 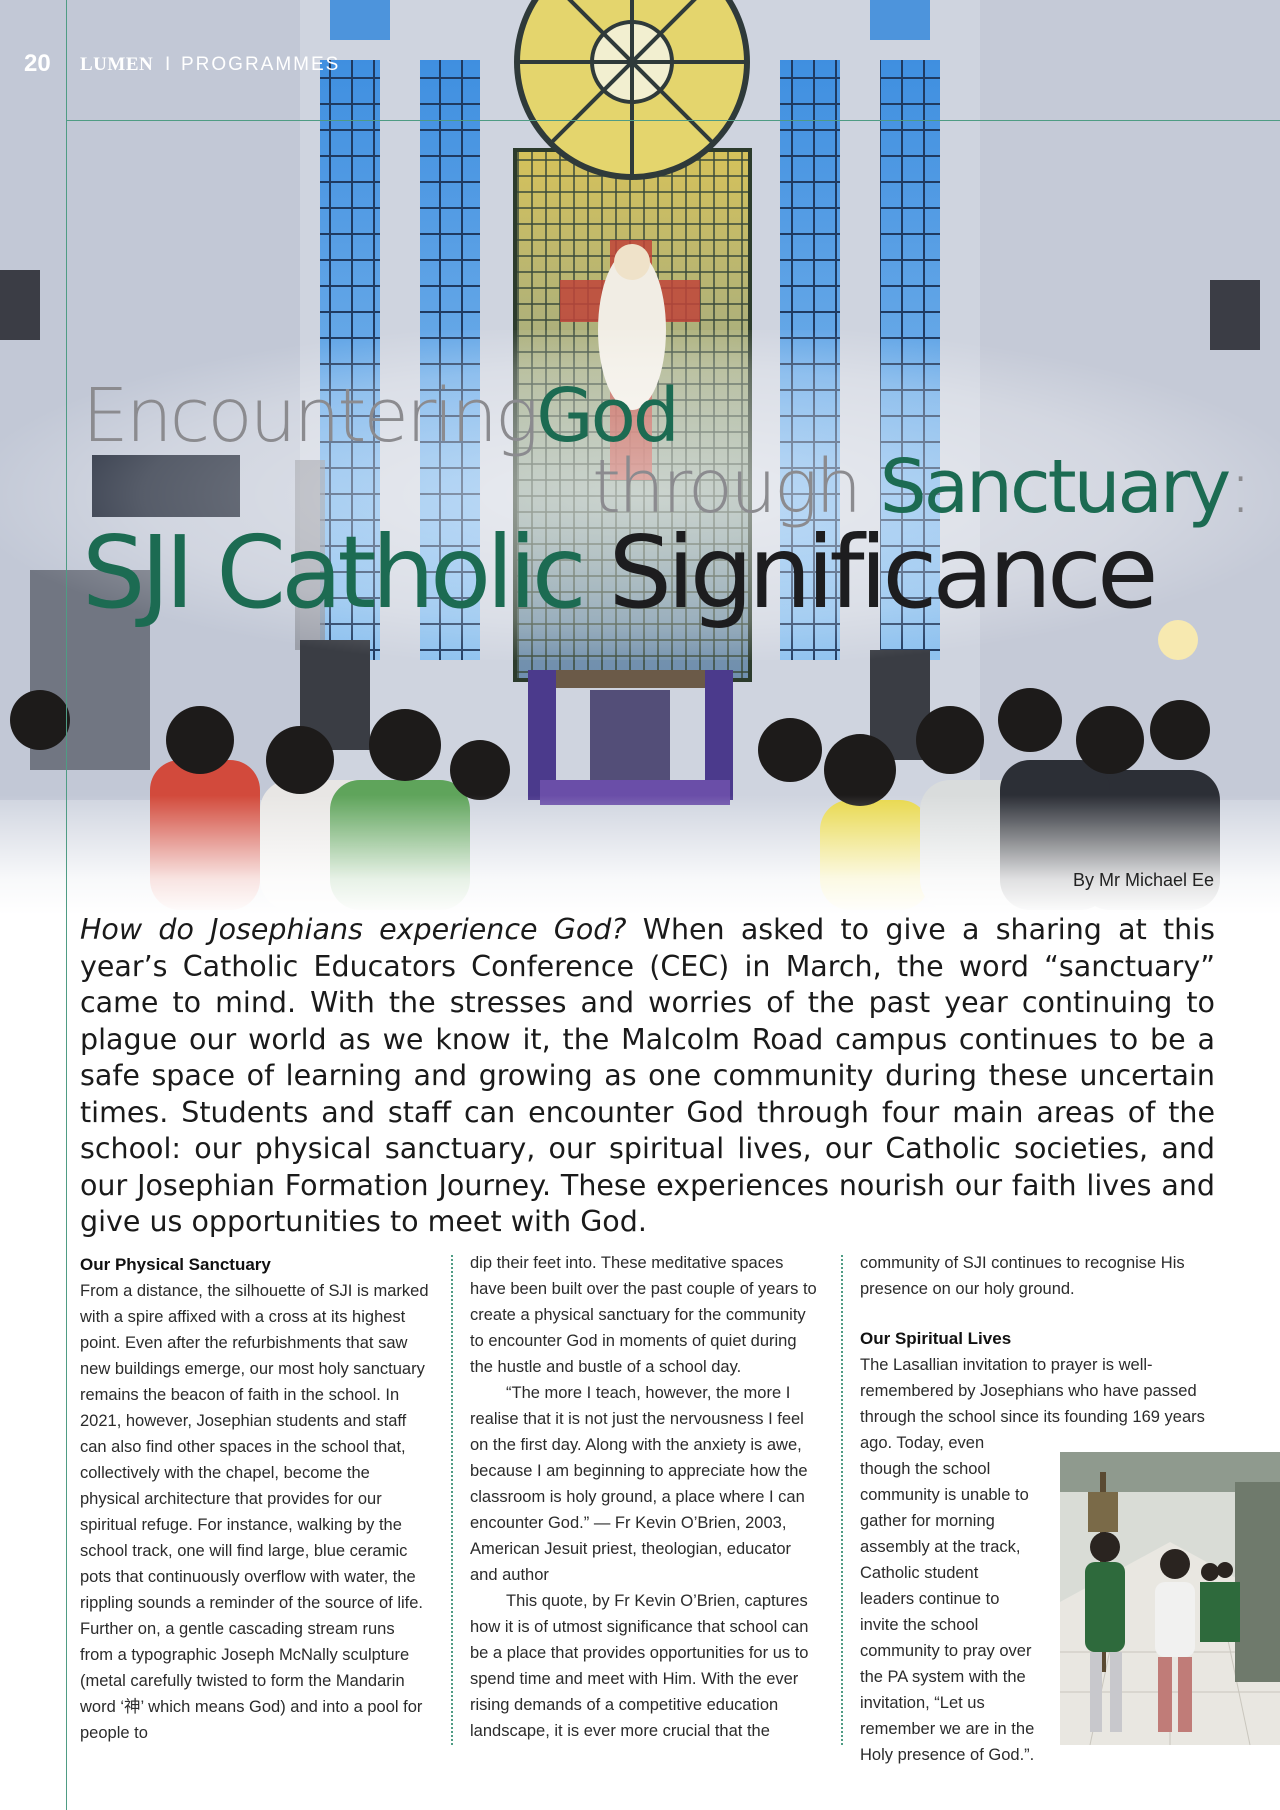 What do you see at coordinates (936, 1338) in the screenshot?
I see `section-heading-spiritual-lives: Our Spiritual Lives` at bounding box center [936, 1338].